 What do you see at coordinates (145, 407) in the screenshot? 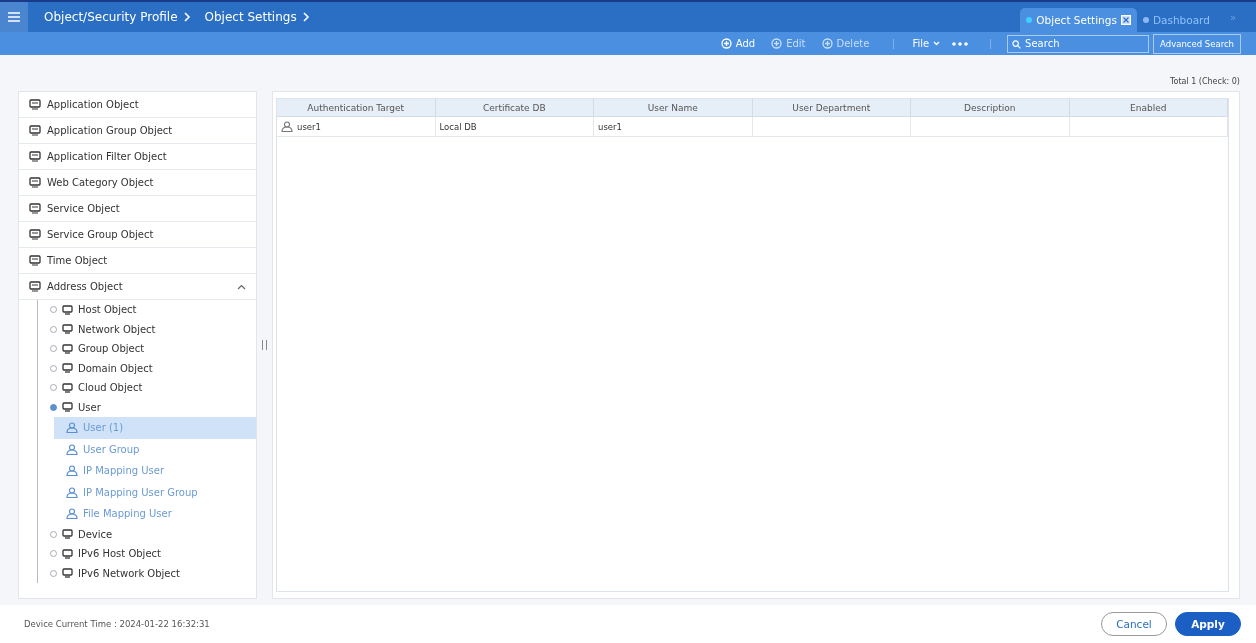
I see `tree-item: User` at bounding box center [145, 407].